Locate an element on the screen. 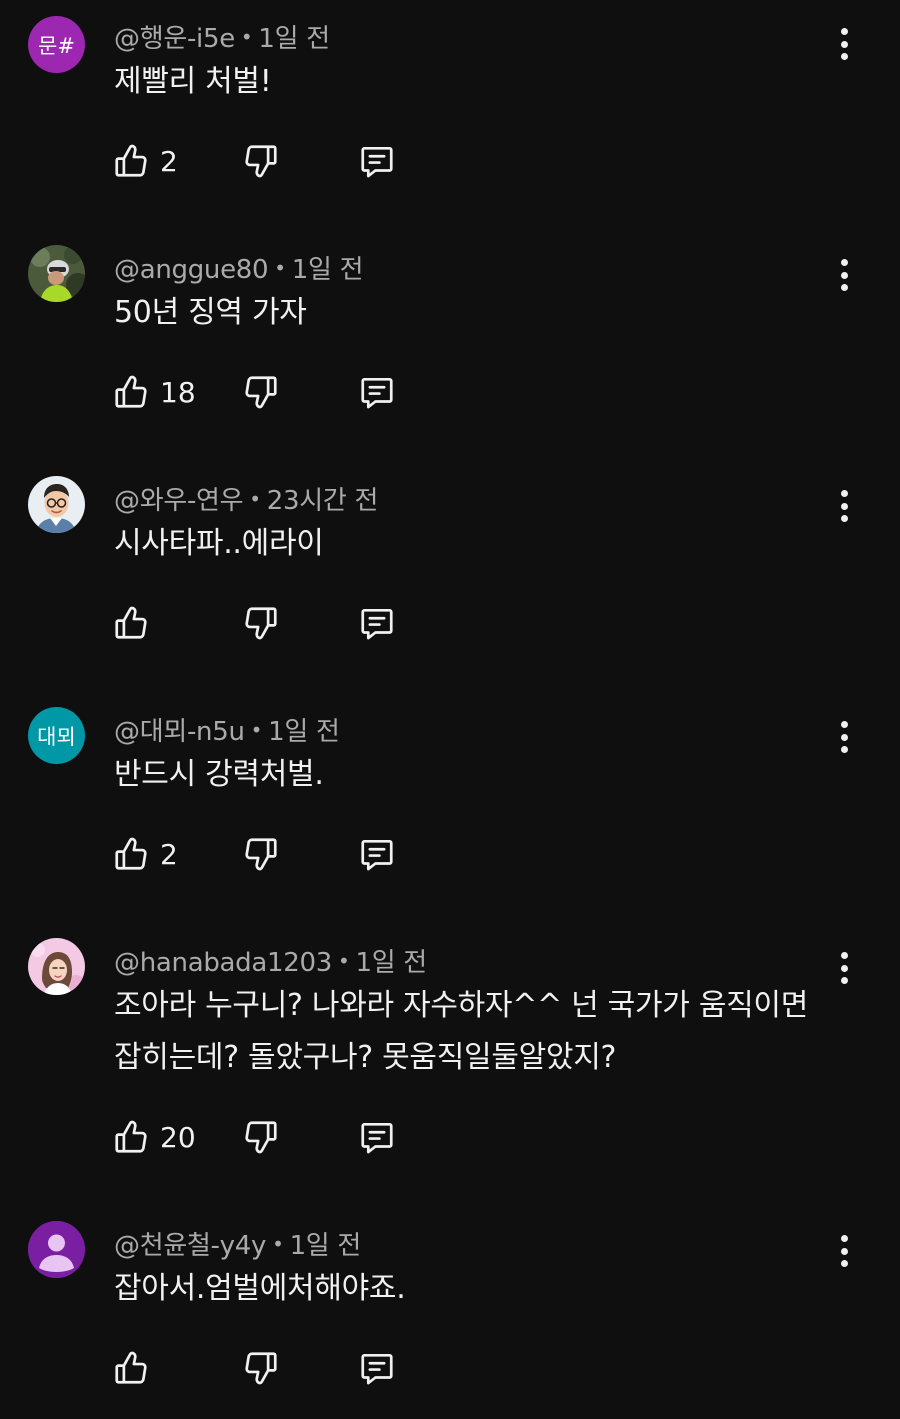  comment-text: 제빨리 처벌! is located at coordinates (193, 81).